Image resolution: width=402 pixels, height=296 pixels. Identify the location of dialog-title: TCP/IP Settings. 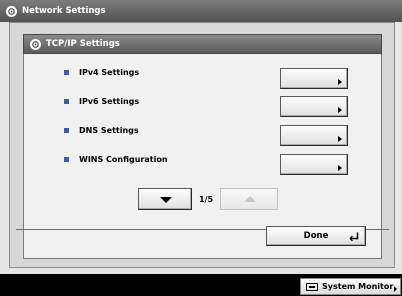
(83, 44).